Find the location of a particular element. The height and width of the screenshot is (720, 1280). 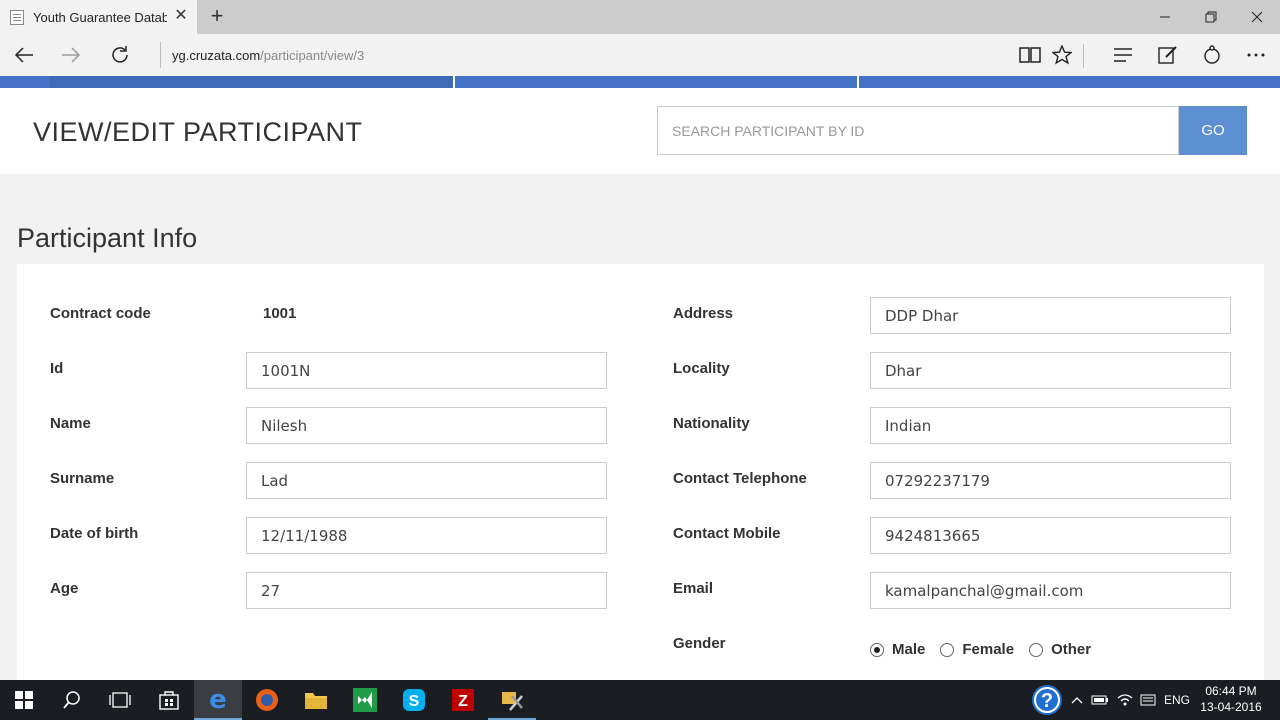

favorite-star-icon is located at coordinates (1062, 55).